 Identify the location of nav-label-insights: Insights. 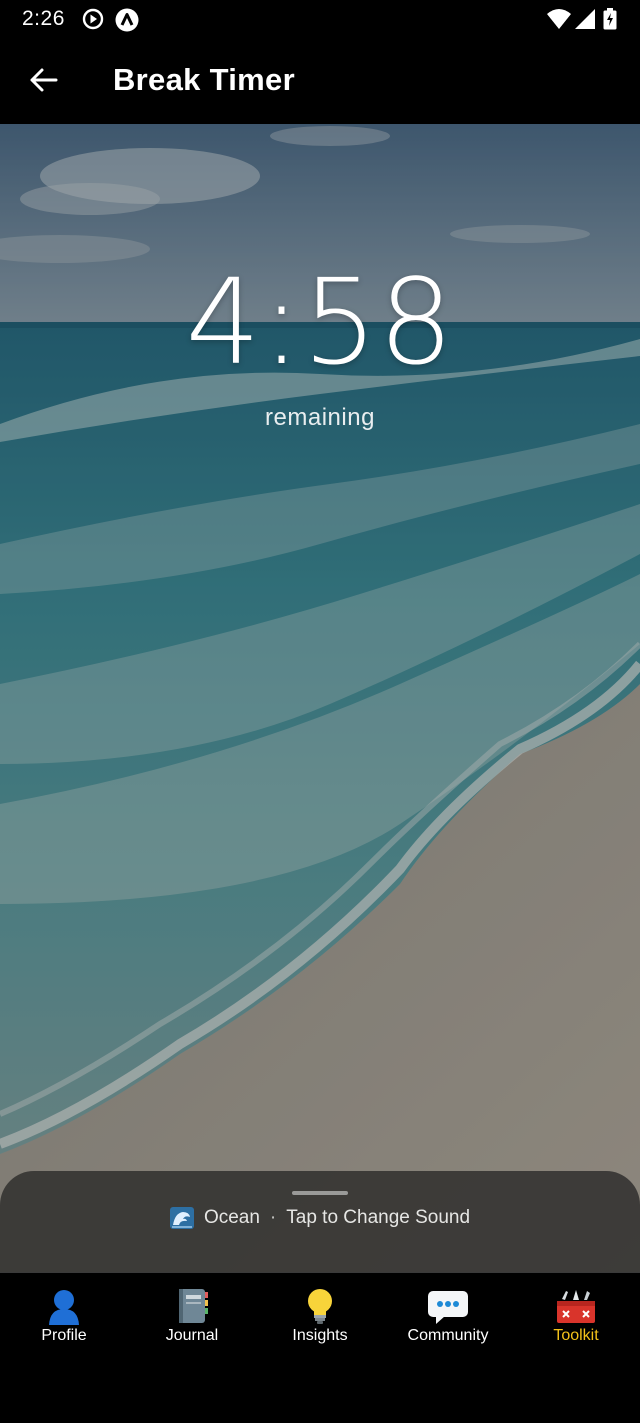
(320, 1335).